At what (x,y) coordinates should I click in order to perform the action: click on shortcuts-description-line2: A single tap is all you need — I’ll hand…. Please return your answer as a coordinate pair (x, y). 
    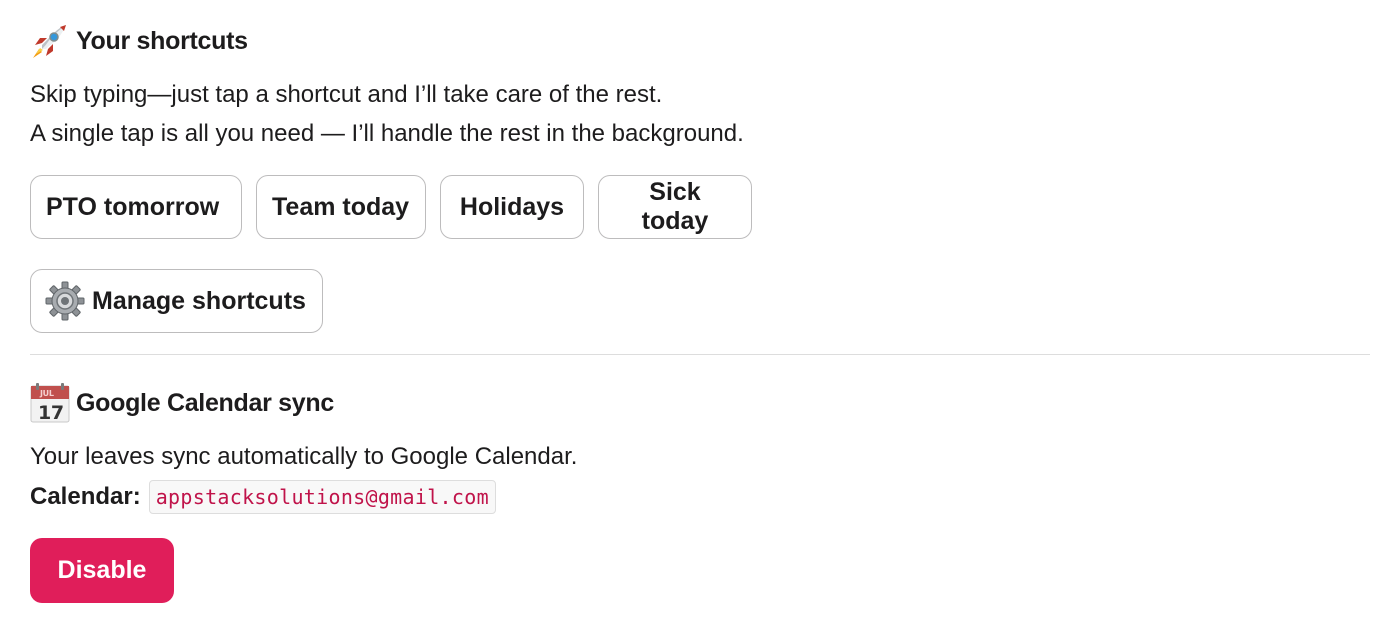
    Looking at the image, I should click on (387, 133).